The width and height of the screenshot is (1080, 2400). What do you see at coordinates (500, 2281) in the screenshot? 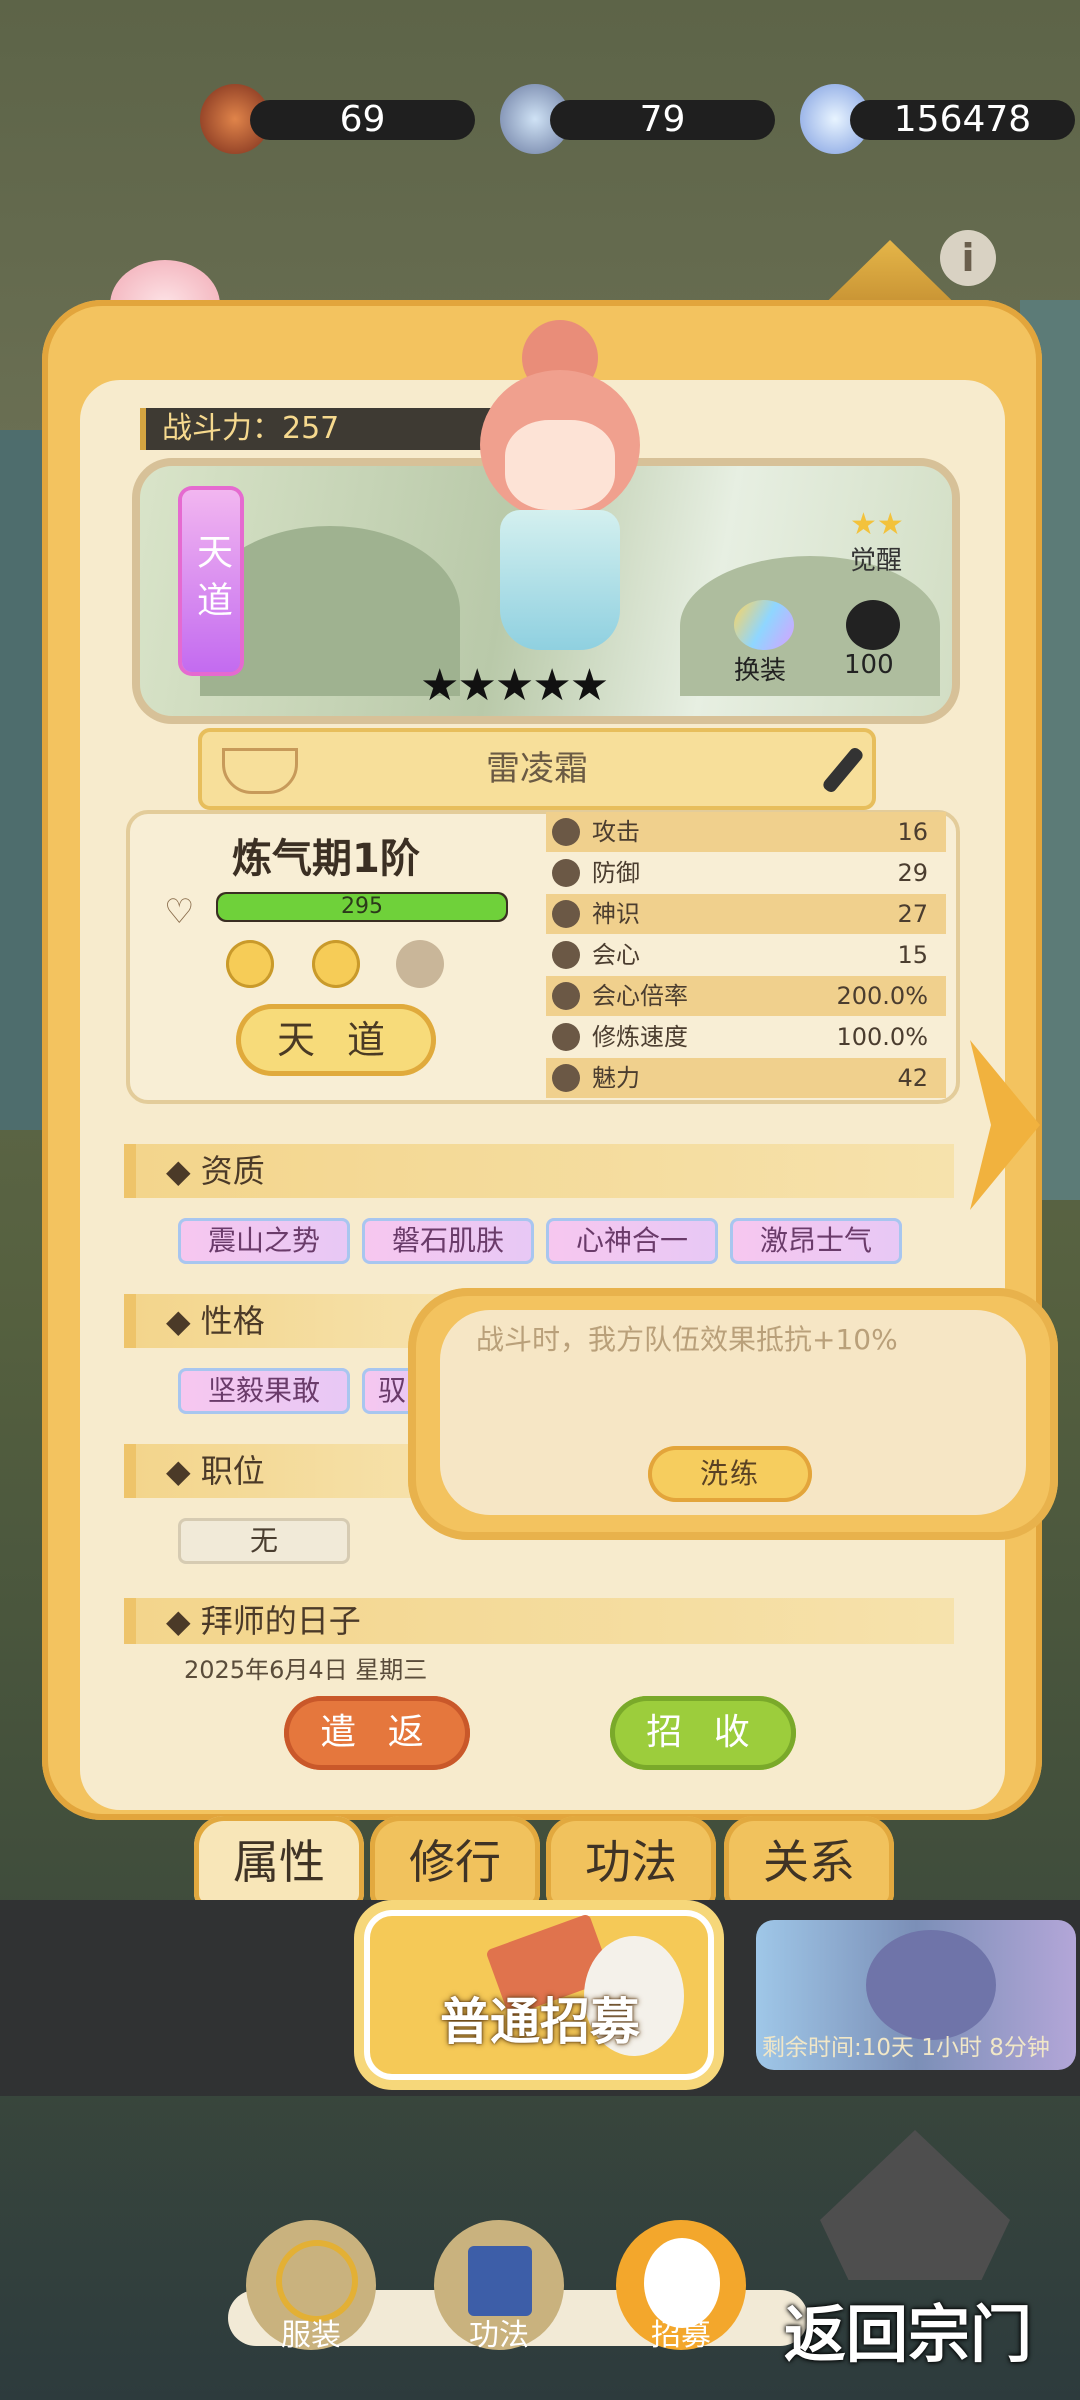
I see `book-icon` at bounding box center [500, 2281].